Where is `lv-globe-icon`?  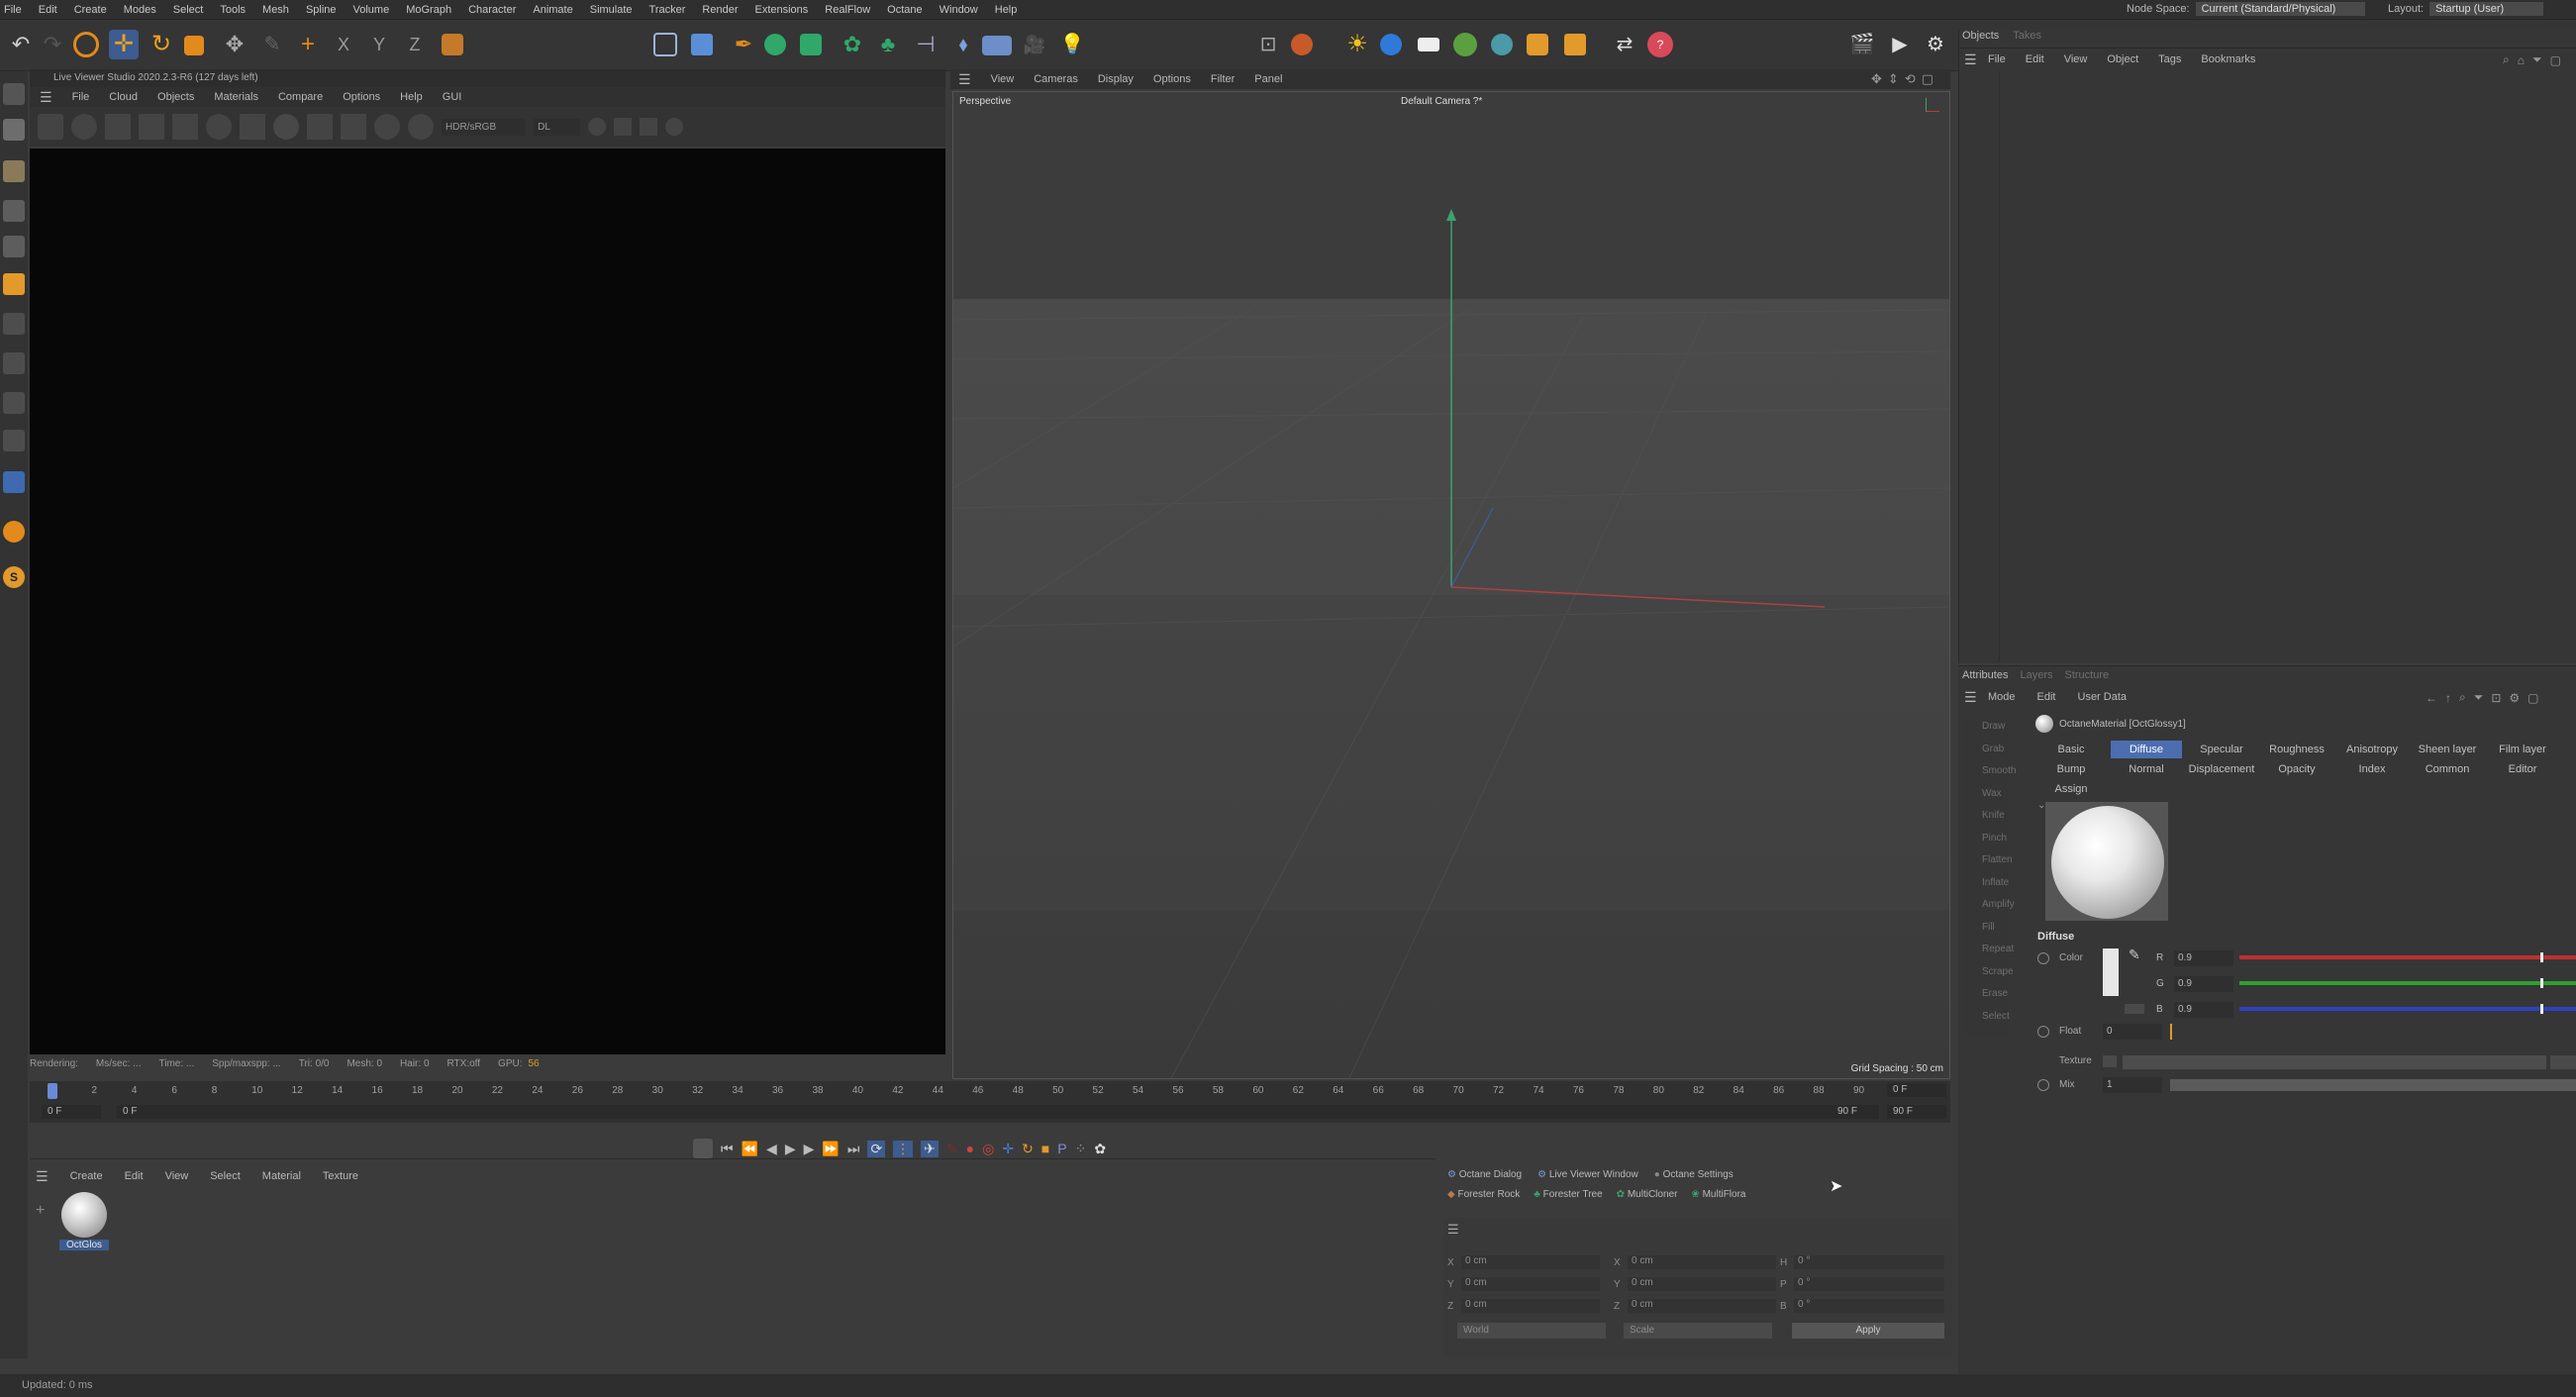
lv-globe-icon is located at coordinates (673, 127).